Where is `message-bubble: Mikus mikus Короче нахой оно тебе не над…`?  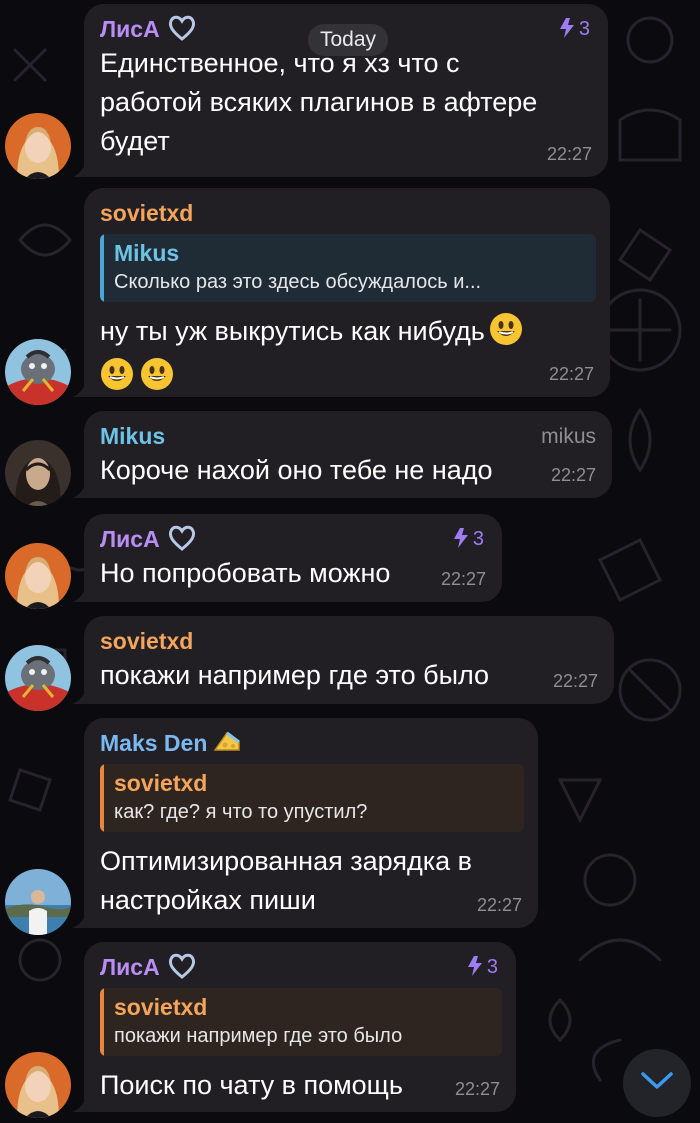 message-bubble: Mikus mikus Короче нахой оно тебе не над… is located at coordinates (348, 454).